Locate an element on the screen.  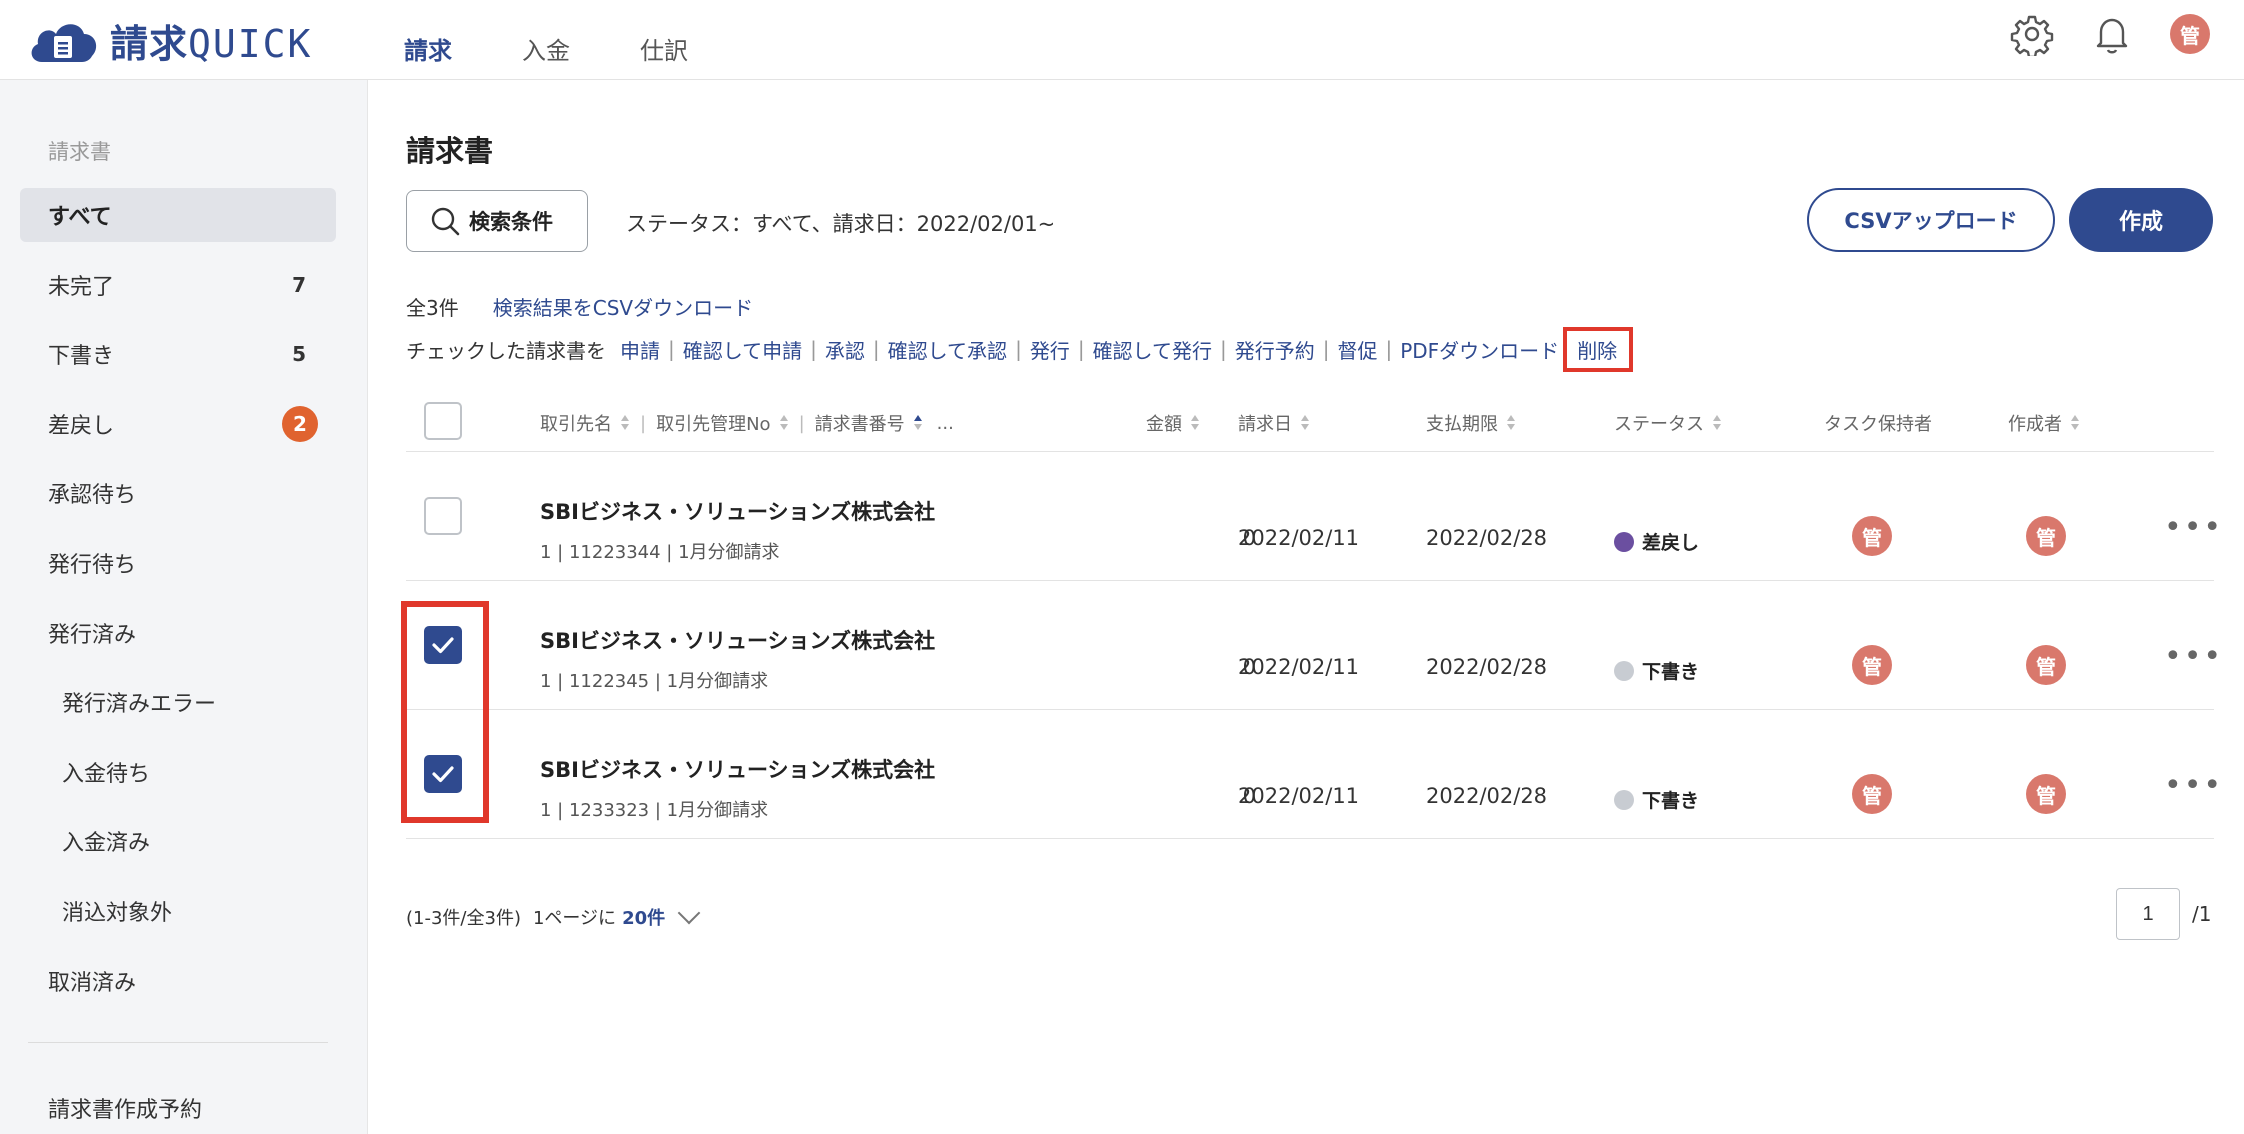
header-invoice-no: 請求書番号 is located at coordinates (860, 423).